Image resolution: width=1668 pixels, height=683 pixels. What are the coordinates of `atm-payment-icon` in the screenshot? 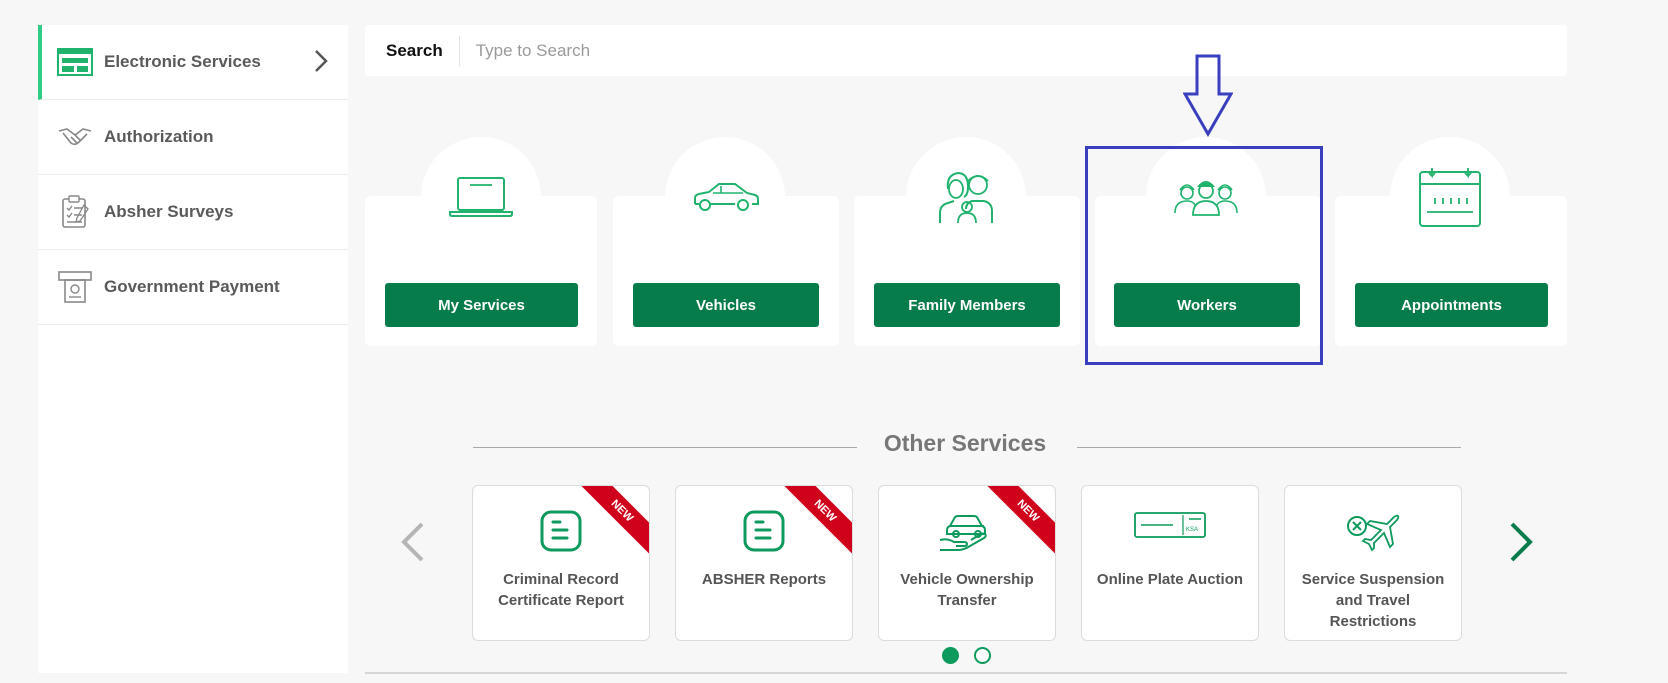 It's located at (75, 287).